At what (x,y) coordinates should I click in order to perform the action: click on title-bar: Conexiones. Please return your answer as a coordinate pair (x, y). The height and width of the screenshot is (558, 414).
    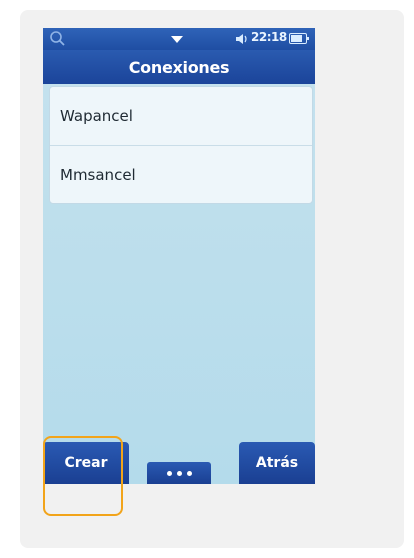
    Looking at the image, I should click on (179, 67).